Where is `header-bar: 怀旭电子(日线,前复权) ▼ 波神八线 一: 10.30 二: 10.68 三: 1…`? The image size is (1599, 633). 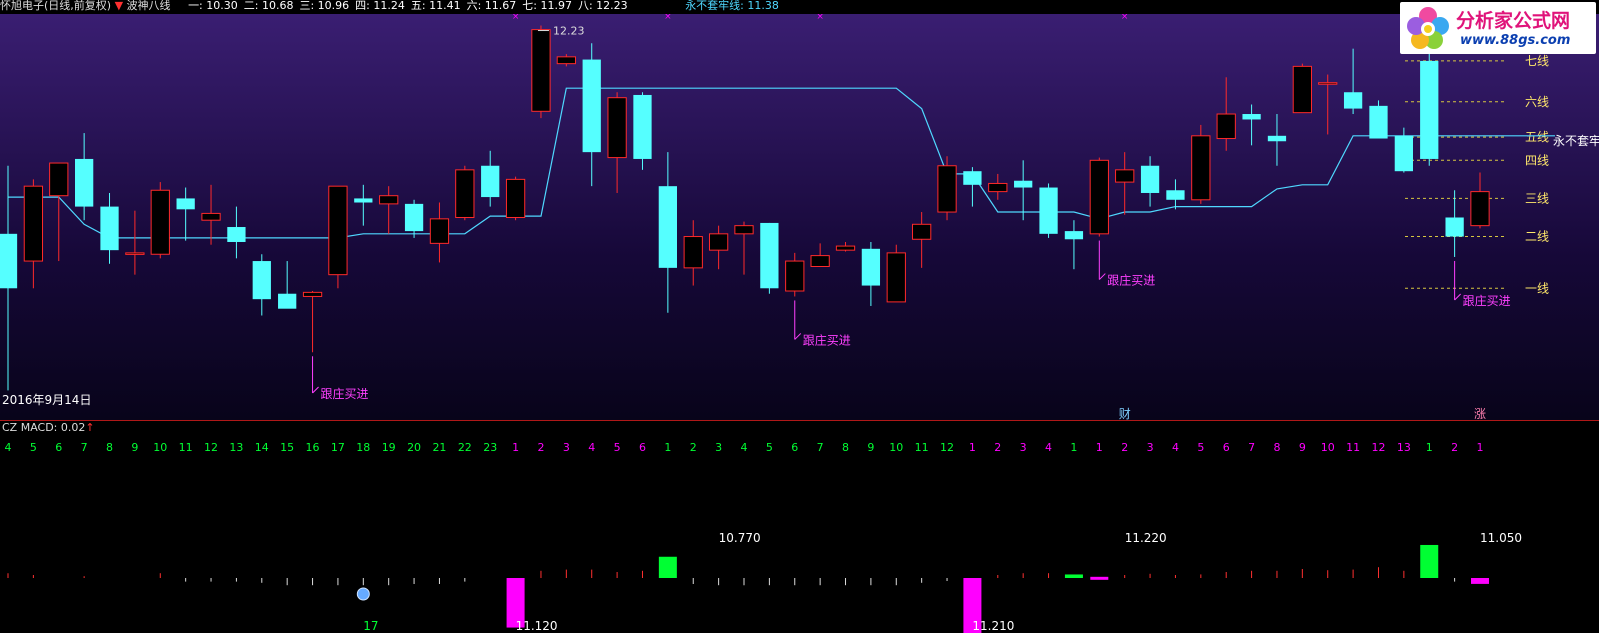 header-bar: 怀旭电子(日线,前复权) ▼ 波神八线 一: 10.30 二: 10.68 三: 1… is located at coordinates (799, 7).